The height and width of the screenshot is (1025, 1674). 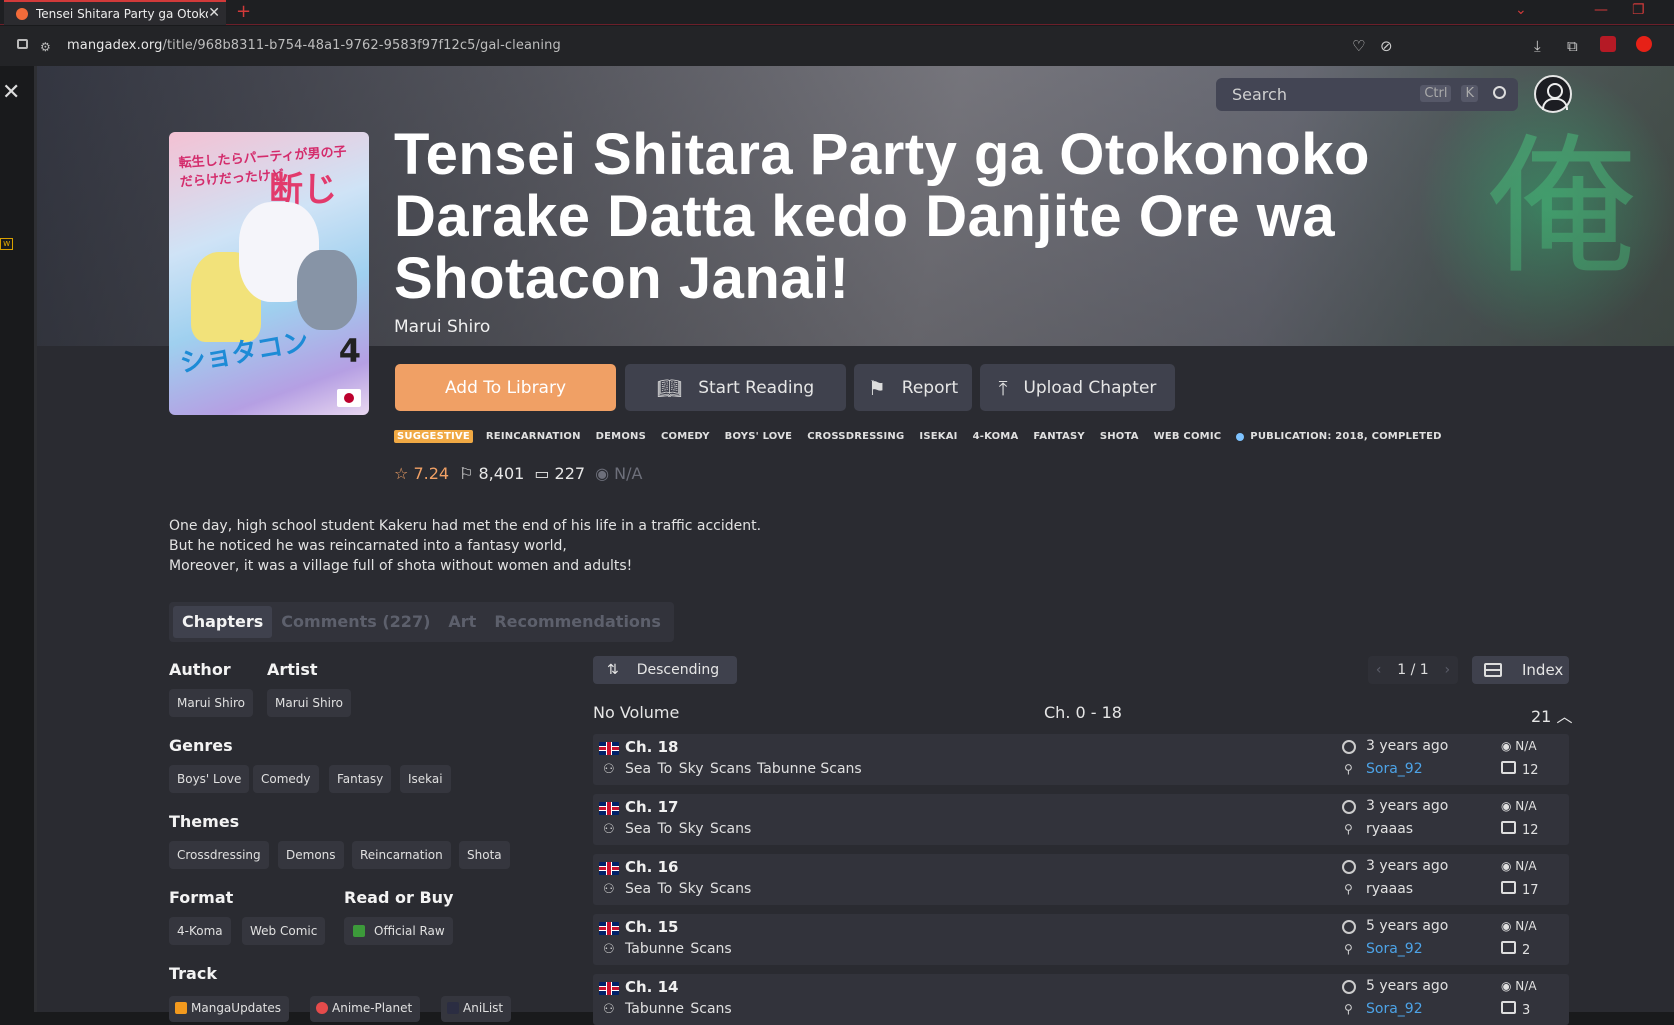 I want to click on start-reading-button: 📖︎ Start Reading, so click(x=735, y=387).